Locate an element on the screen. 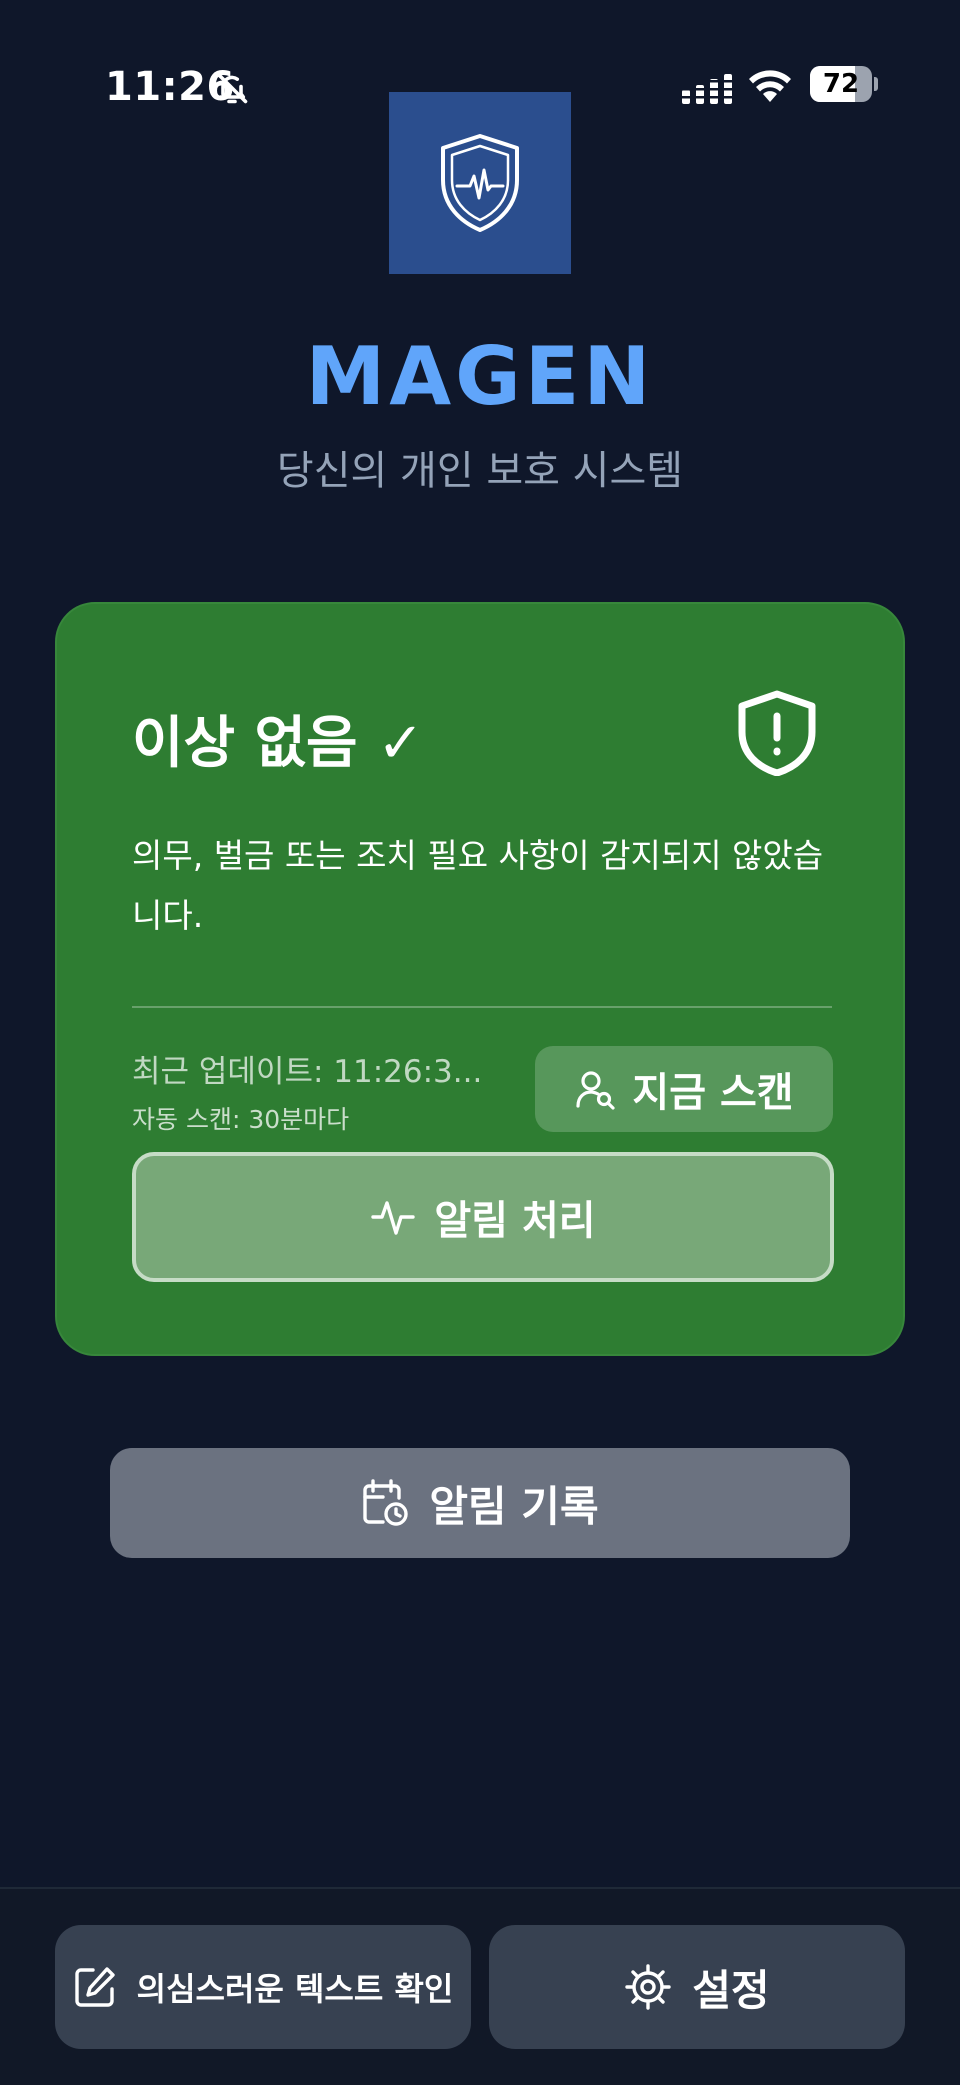  edit-icon is located at coordinates (94, 1987).